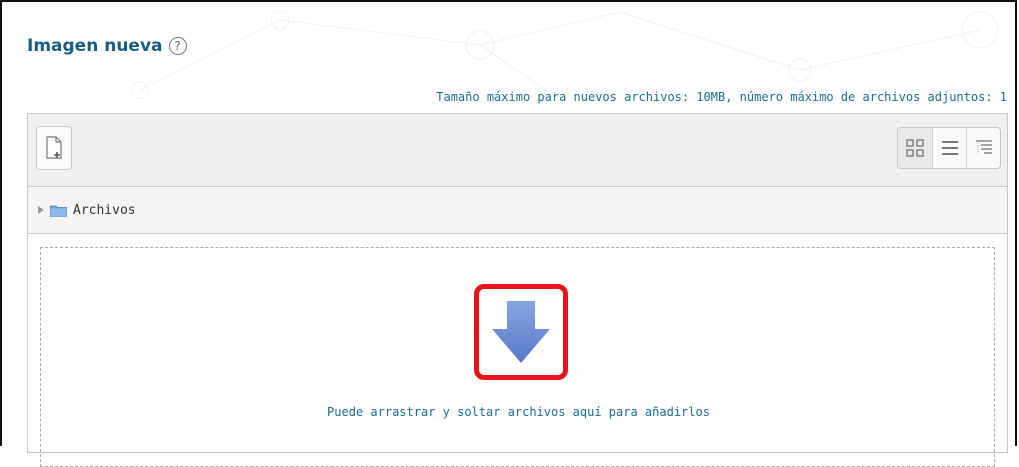  I want to click on tree-view-button, so click(983, 148).